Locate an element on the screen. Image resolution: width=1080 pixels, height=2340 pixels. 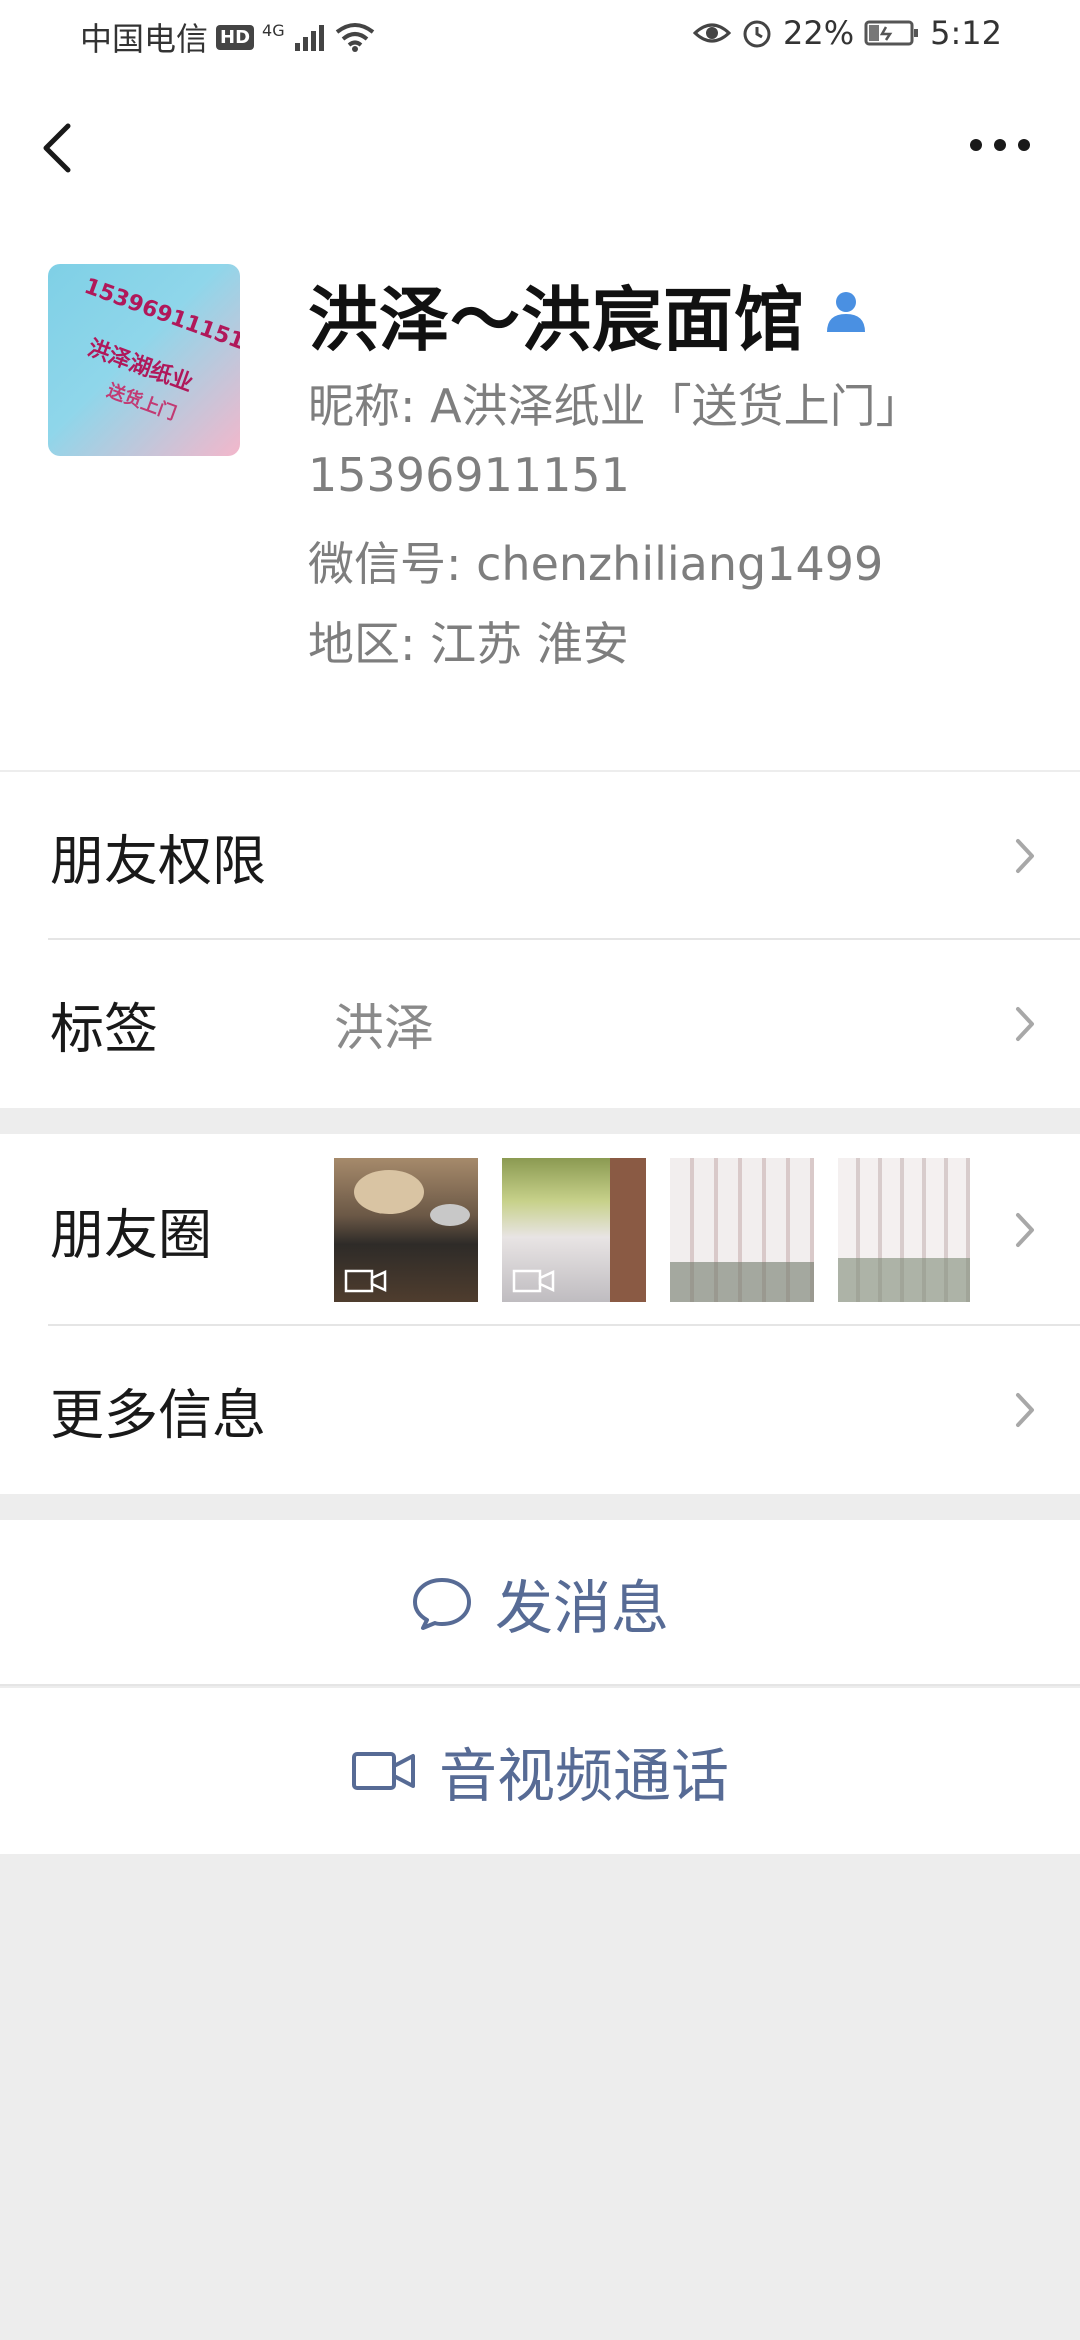
row-moments: 朋友圈 is located at coordinates (540, 1230).